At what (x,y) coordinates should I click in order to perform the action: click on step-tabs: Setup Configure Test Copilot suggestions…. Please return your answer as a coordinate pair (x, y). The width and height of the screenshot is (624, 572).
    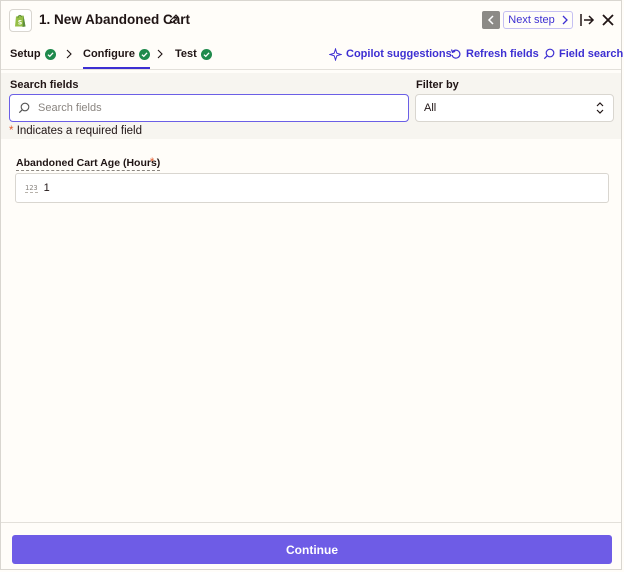
    Looking at the image, I should click on (312, 54).